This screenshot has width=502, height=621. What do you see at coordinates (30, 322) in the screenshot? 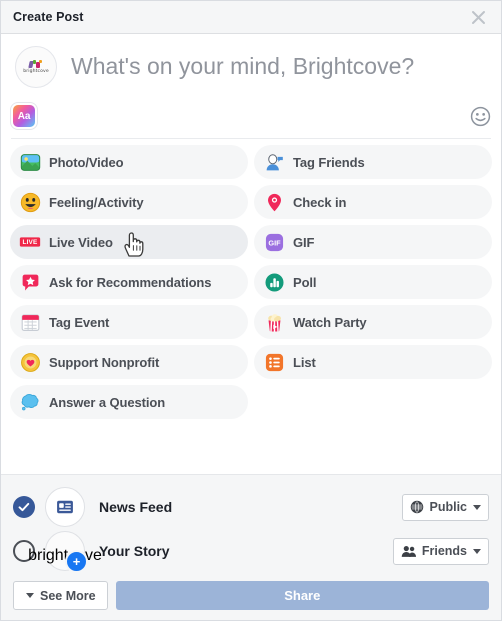
I see `tag-event-icon` at bounding box center [30, 322].